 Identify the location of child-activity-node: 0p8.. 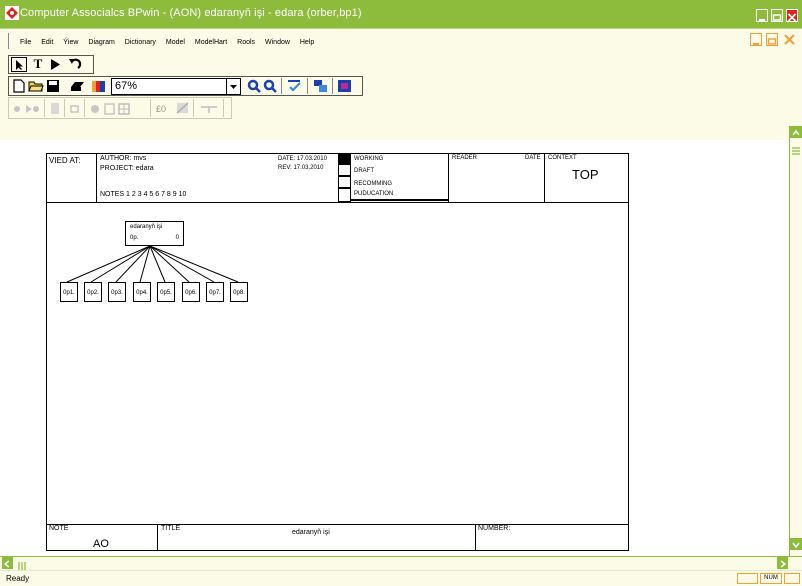
(239, 292).